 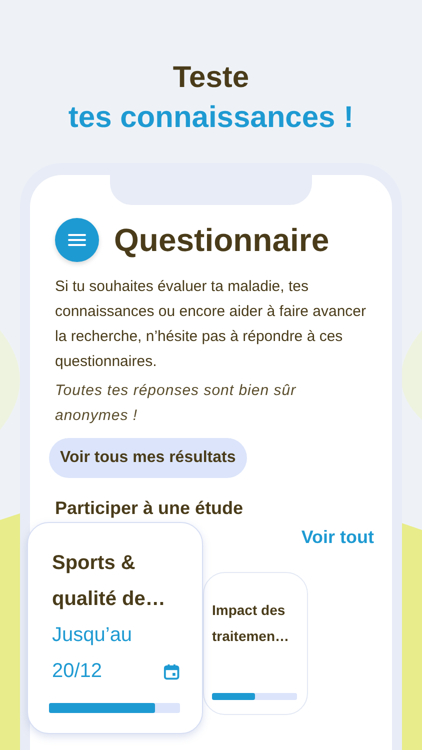 What do you see at coordinates (176, 403) in the screenshot?
I see `anonymity-note: Toutes tes réponses sont bien sûr anonymes !` at bounding box center [176, 403].